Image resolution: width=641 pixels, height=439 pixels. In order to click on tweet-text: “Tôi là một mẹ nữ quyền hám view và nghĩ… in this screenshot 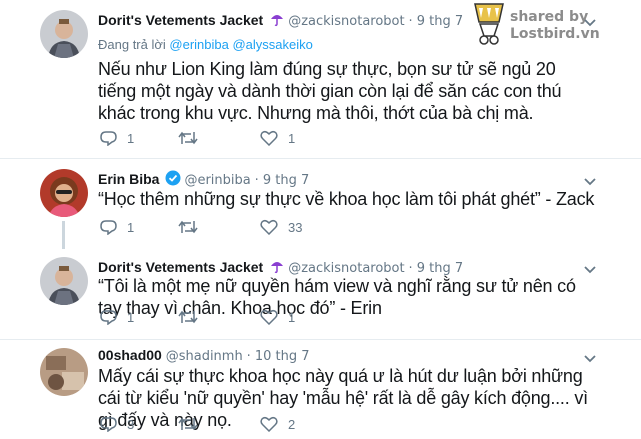, I will do `click(337, 297)`.